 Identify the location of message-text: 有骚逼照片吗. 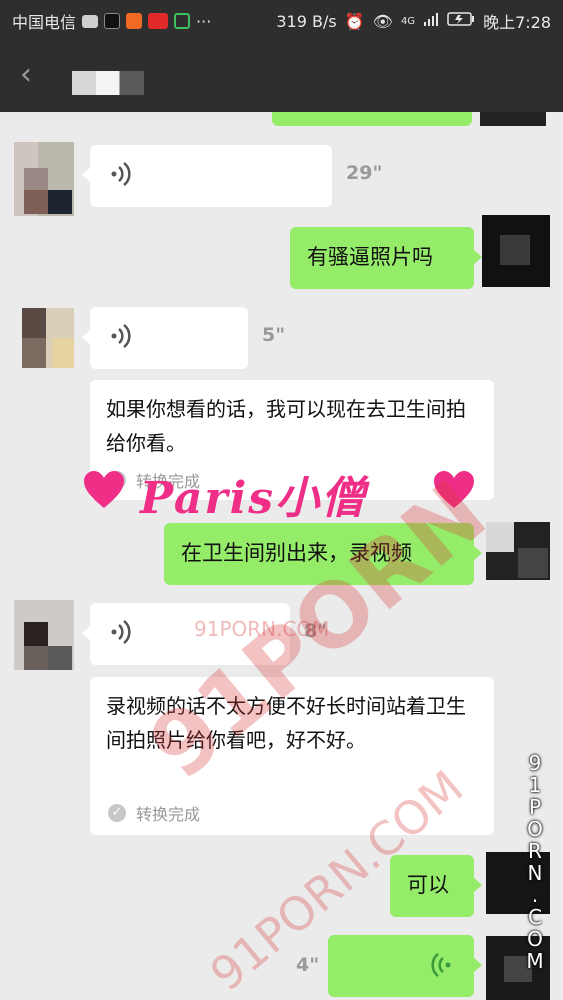
(370, 257).